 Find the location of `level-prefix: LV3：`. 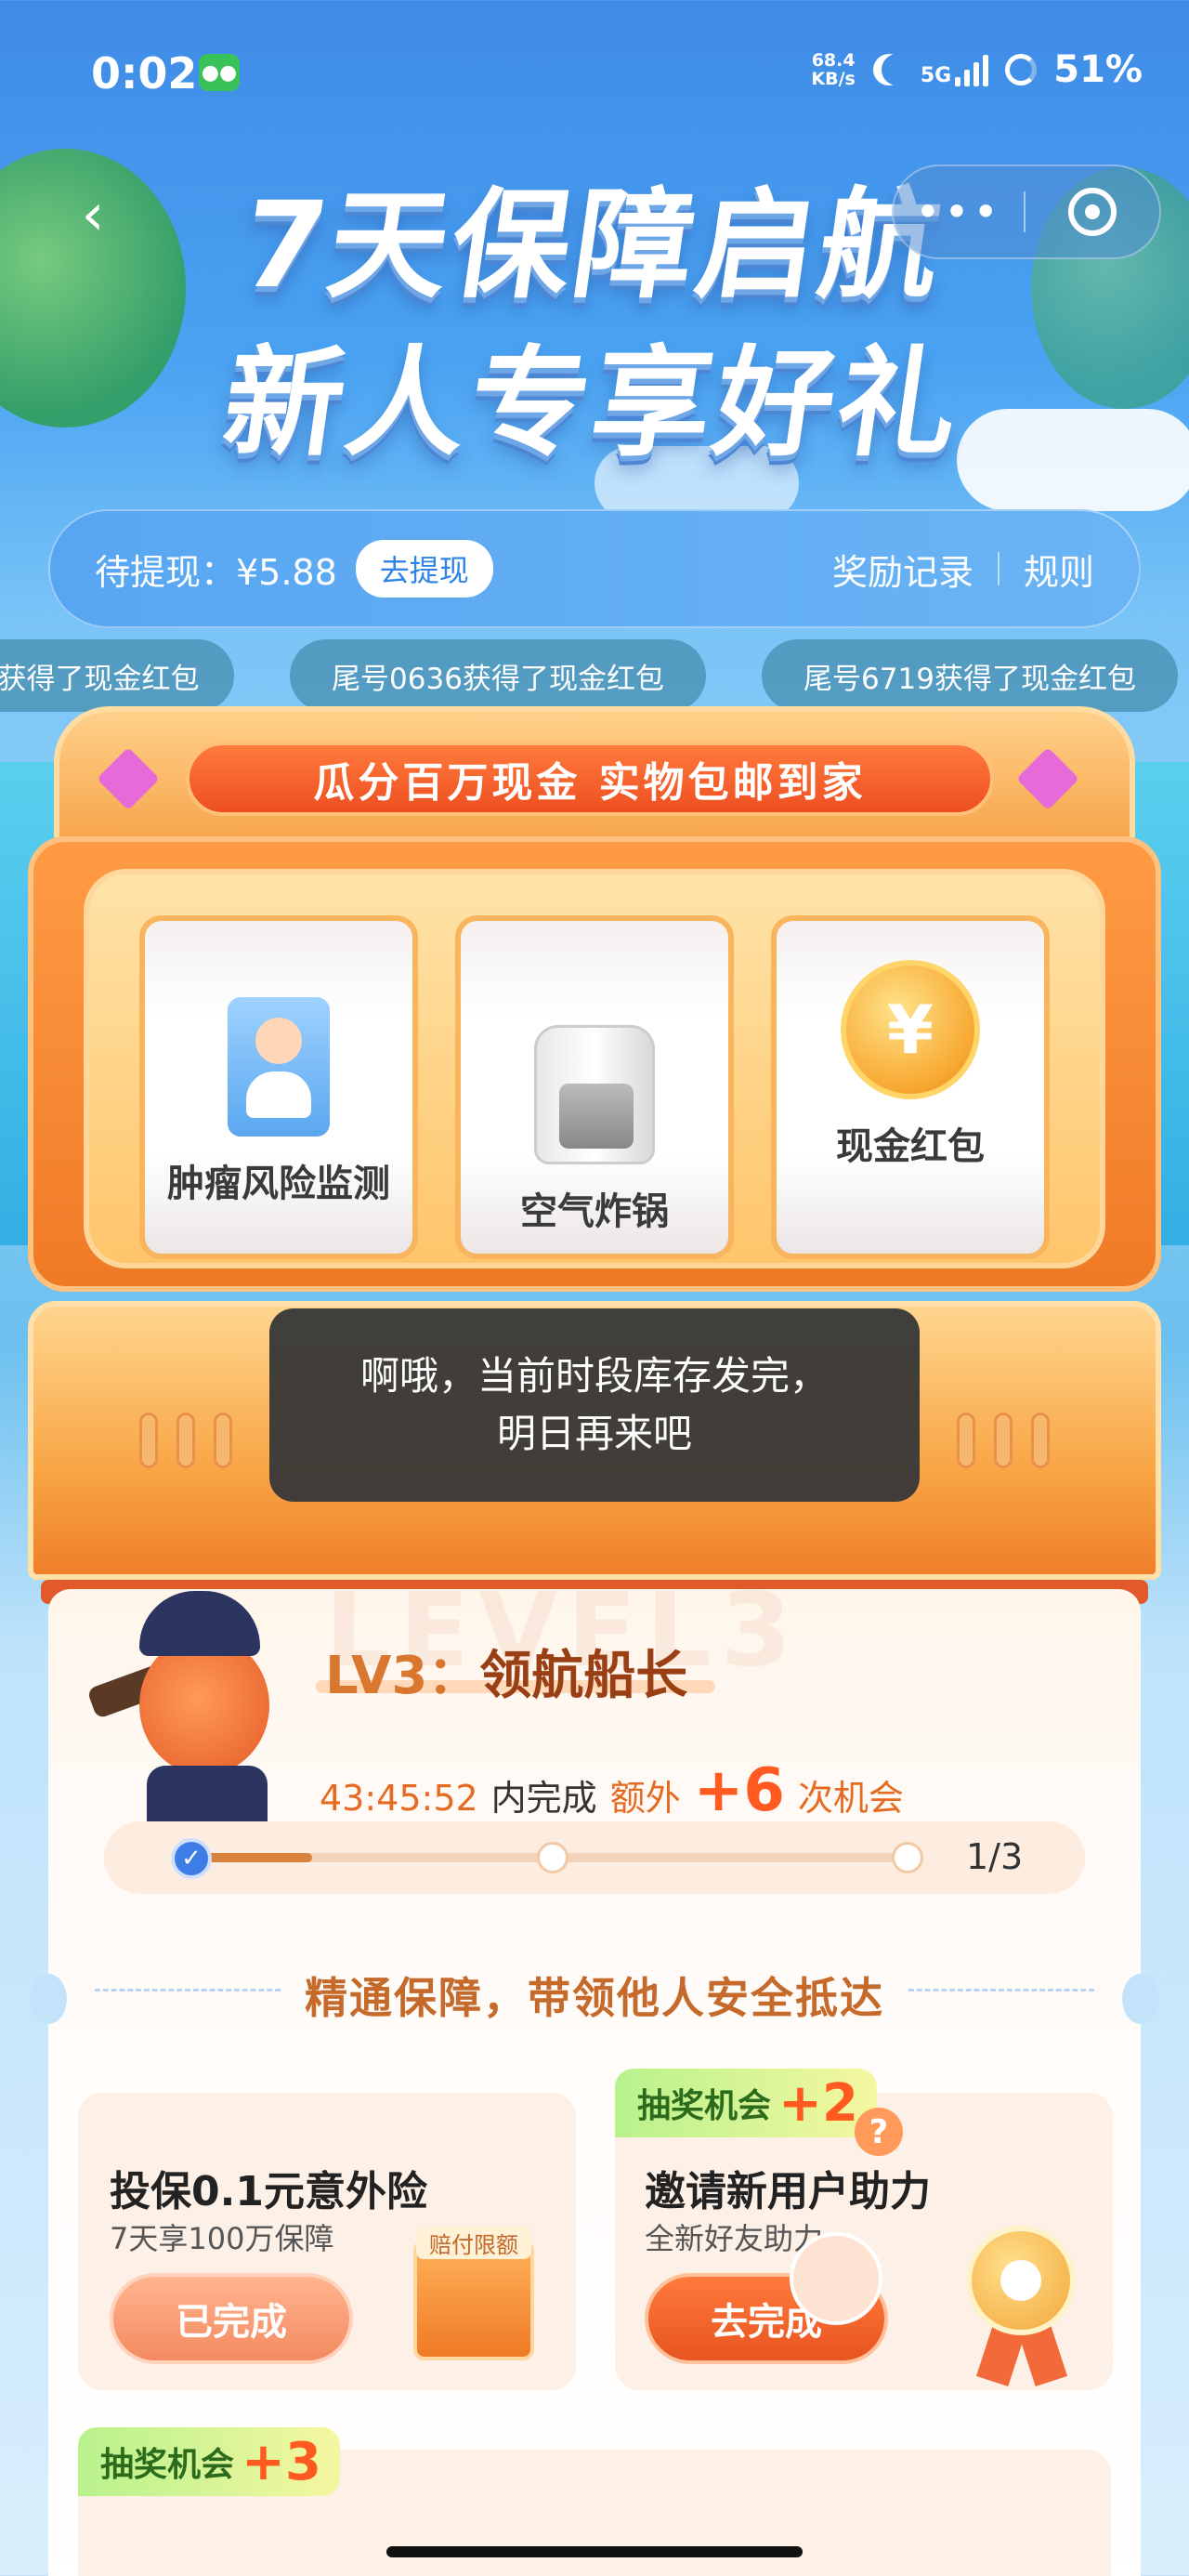

level-prefix: LV3： is located at coordinates (402, 1676).